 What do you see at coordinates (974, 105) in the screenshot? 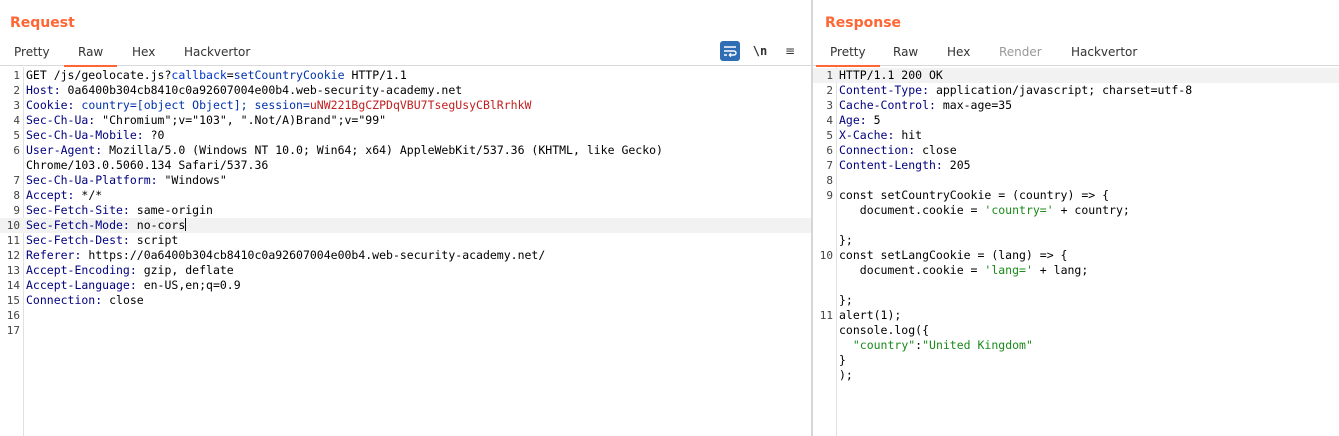
I see `header-value: max-age=35` at bounding box center [974, 105].